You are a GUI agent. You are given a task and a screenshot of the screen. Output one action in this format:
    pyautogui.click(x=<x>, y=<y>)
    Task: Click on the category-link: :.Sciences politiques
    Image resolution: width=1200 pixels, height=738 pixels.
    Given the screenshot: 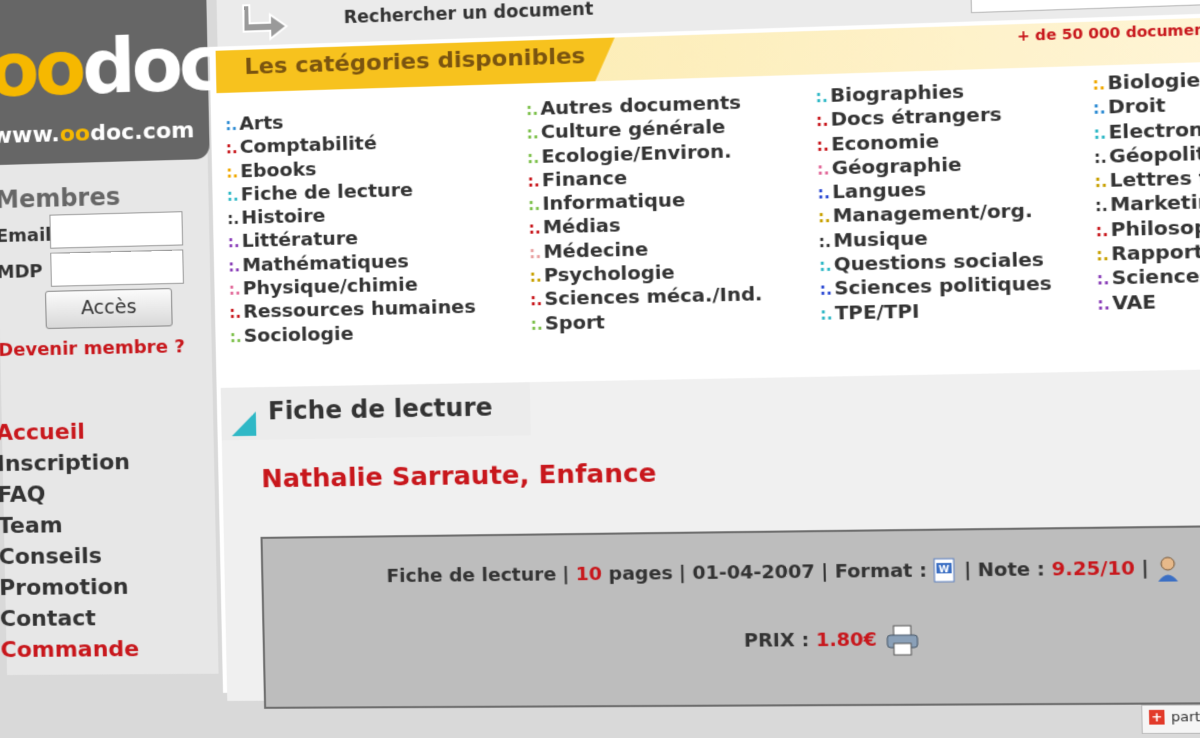 What is the action you would take?
    pyautogui.click(x=935, y=286)
    